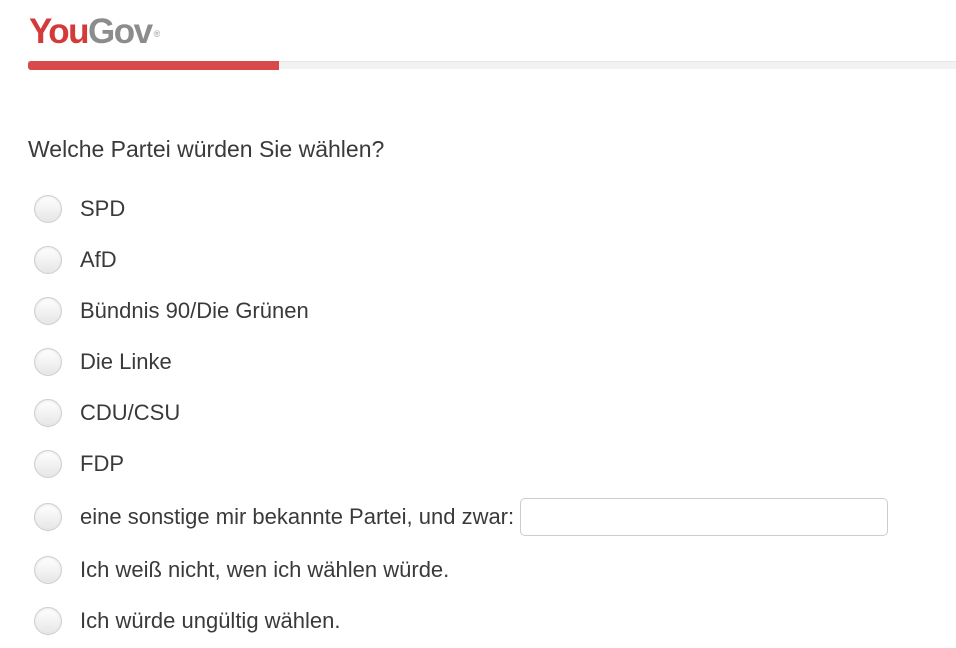  I want to click on progress-bar-fill, so click(153, 65).